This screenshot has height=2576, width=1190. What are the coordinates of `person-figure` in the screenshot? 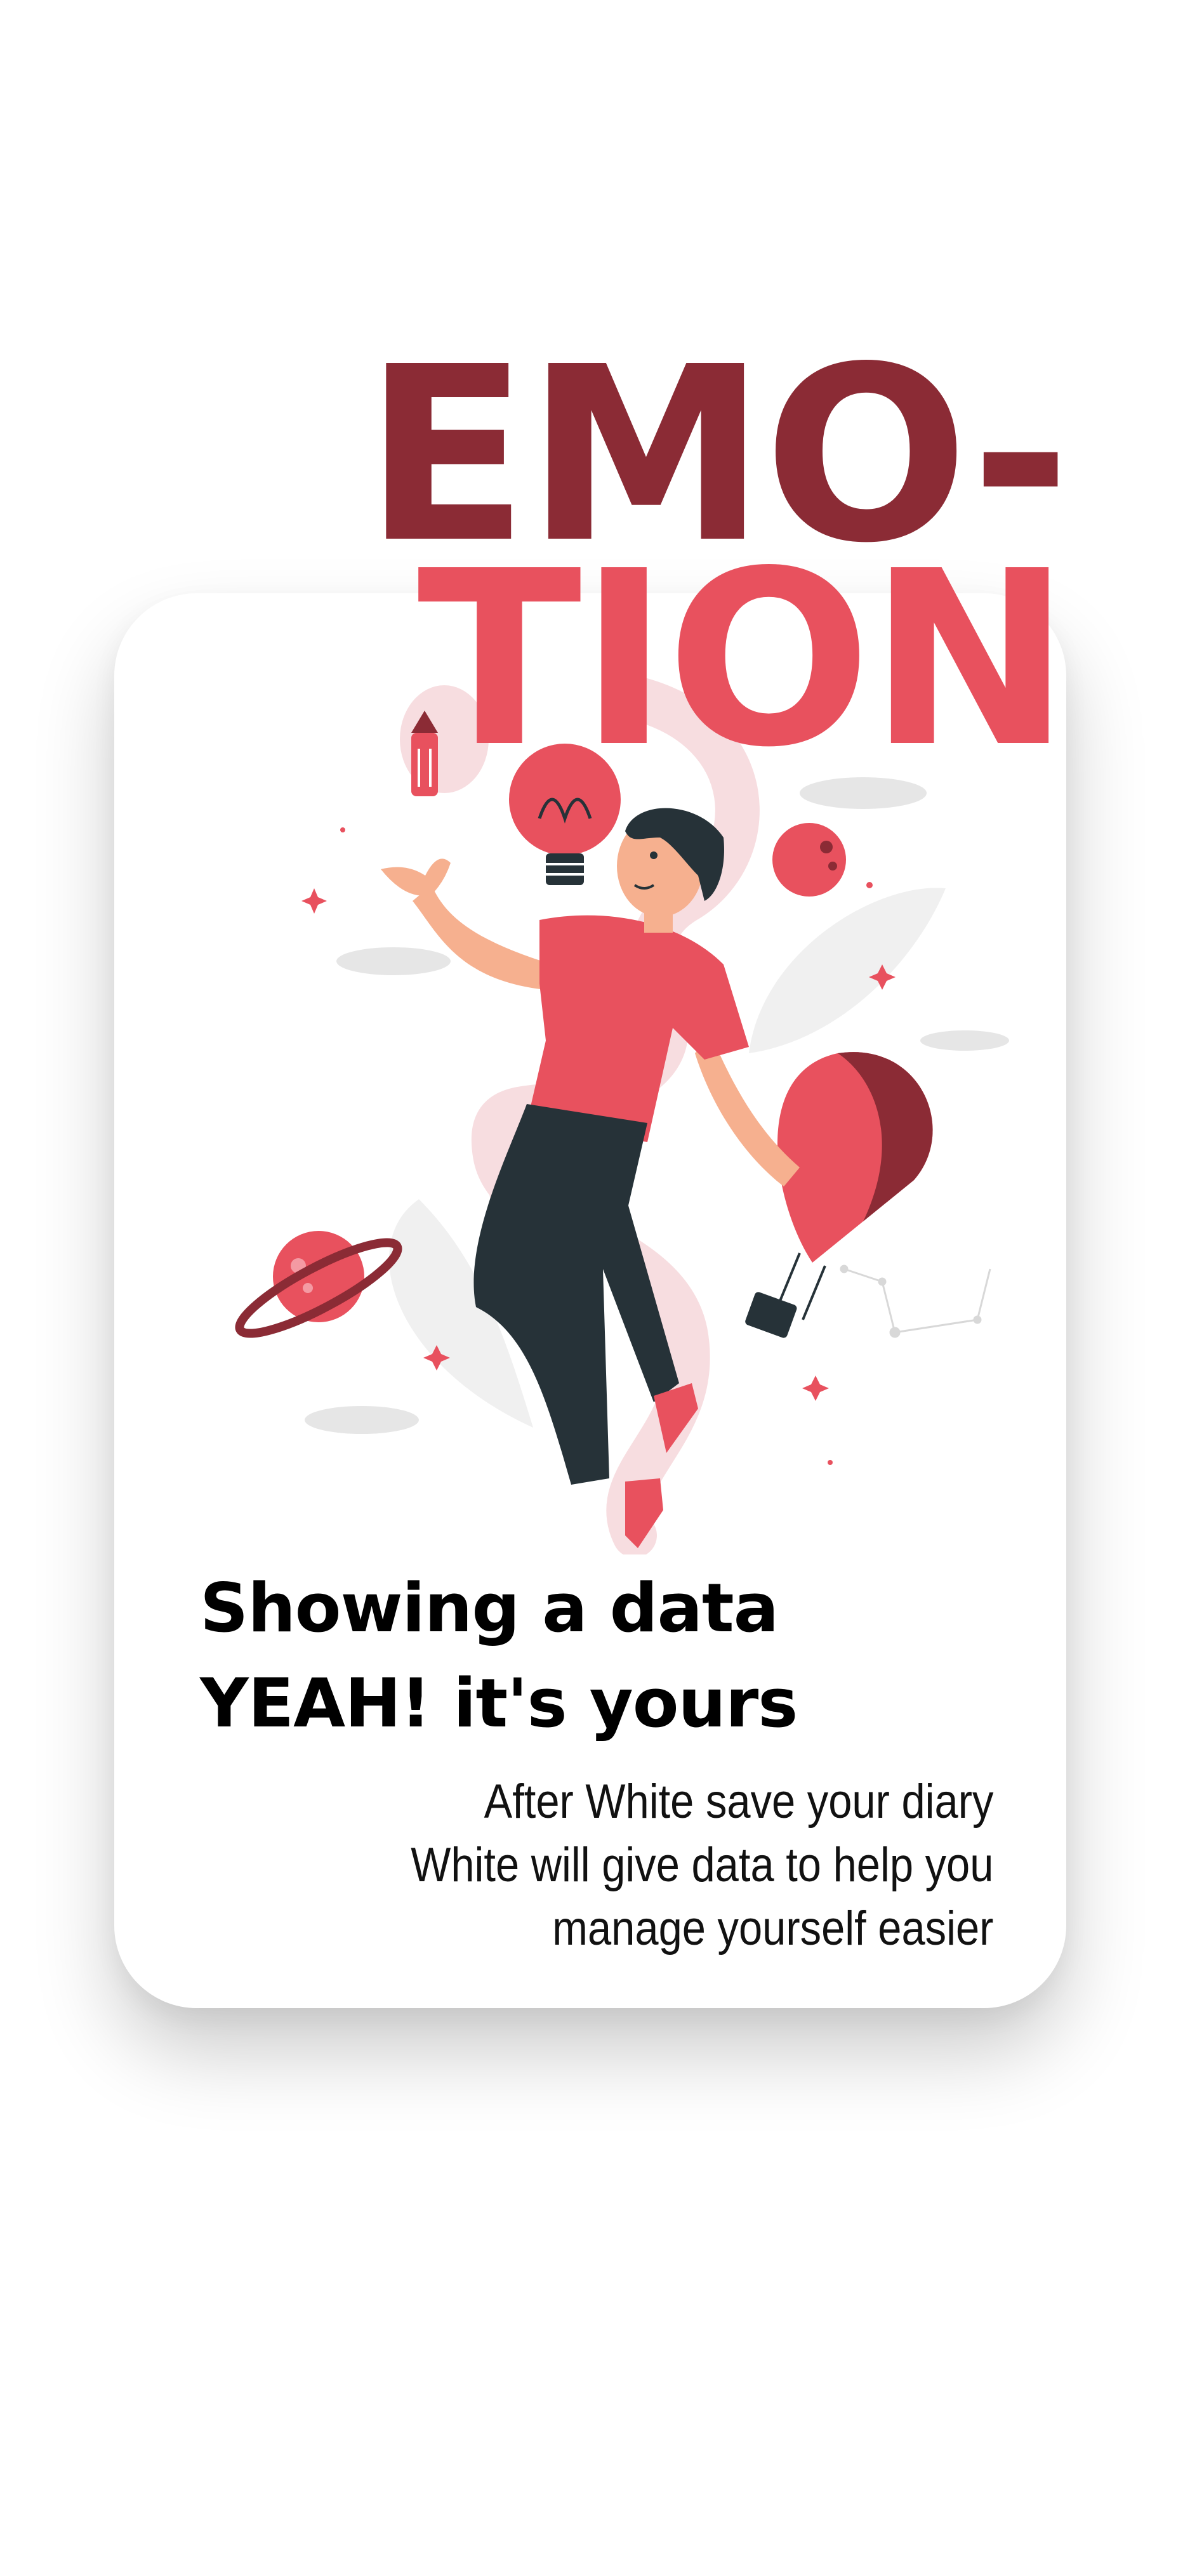 It's located at (590, 1178).